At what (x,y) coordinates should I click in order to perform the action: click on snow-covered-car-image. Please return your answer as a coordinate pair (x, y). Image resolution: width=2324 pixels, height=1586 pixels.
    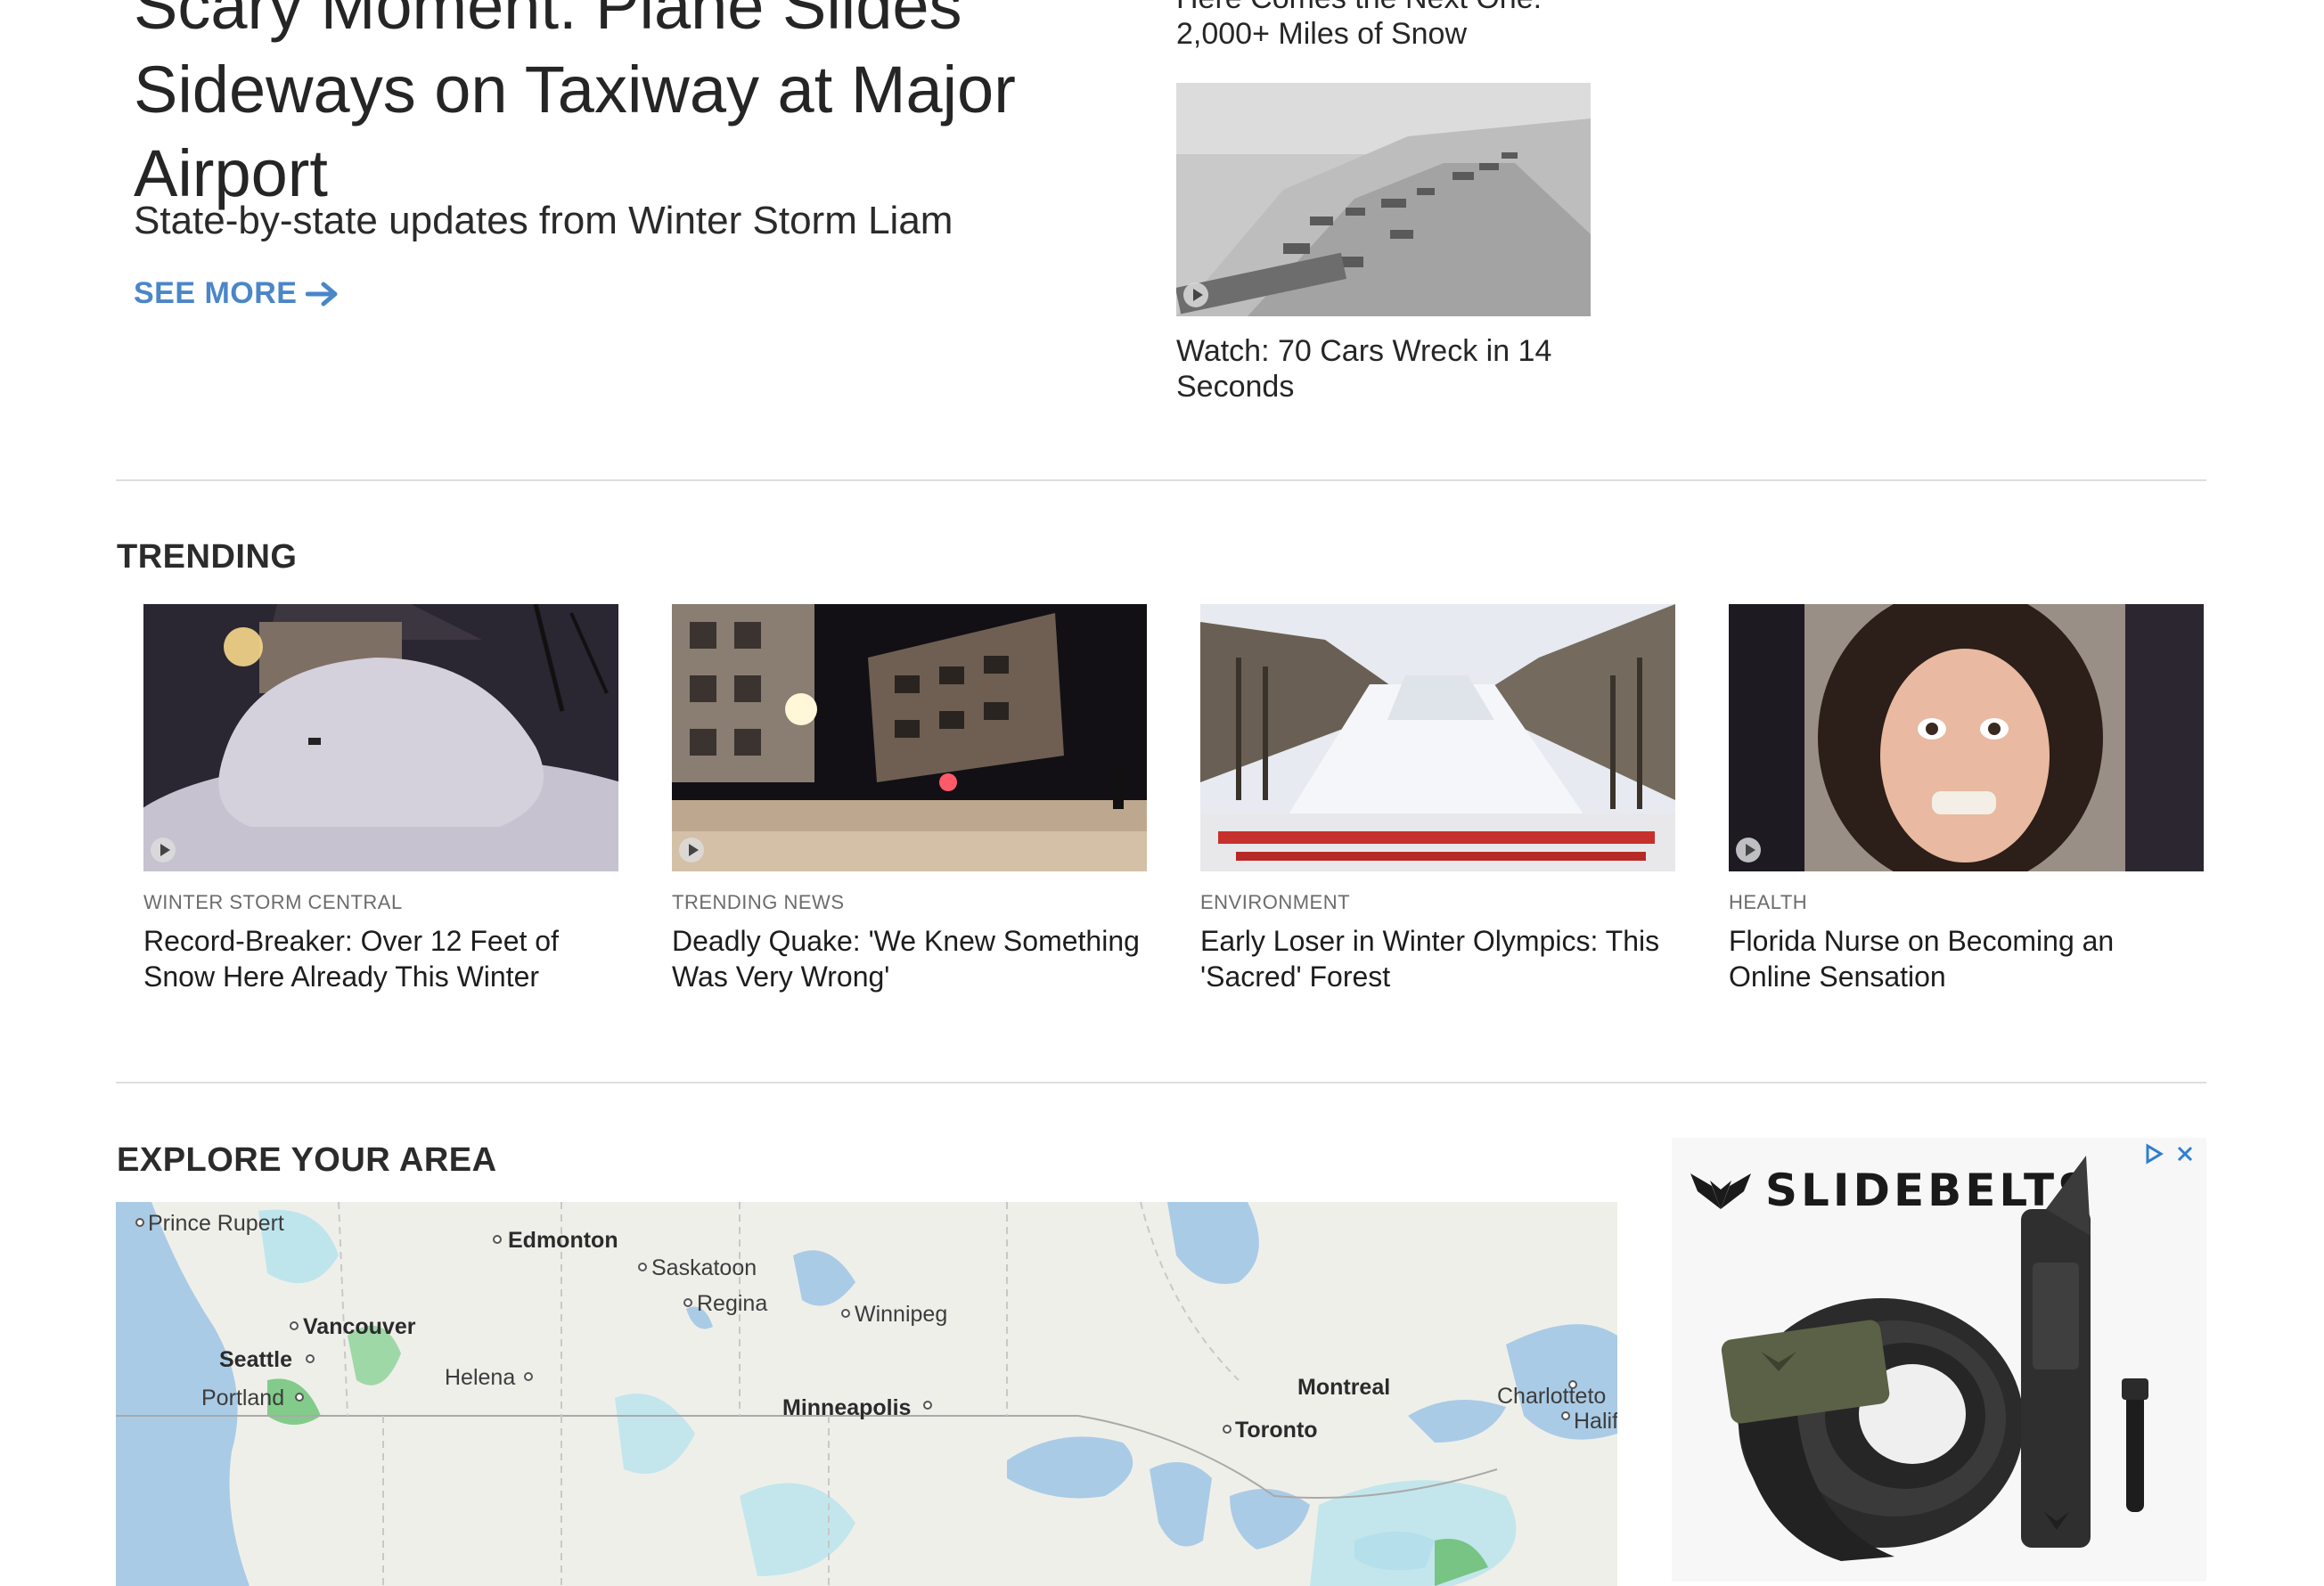
    Looking at the image, I should click on (380, 737).